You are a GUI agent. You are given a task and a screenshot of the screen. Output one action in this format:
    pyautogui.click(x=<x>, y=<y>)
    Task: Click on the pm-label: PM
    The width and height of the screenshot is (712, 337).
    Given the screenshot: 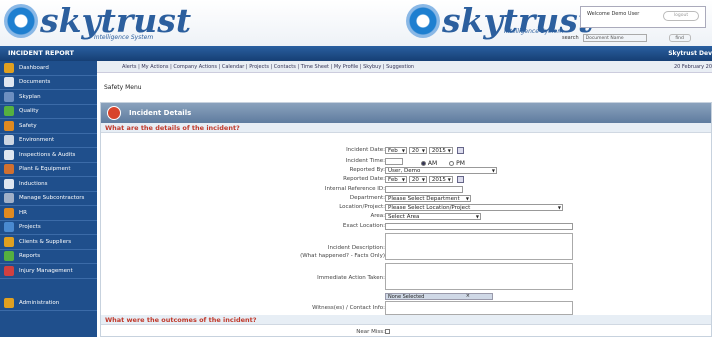 What is the action you would take?
    pyautogui.click(x=460, y=163)
    